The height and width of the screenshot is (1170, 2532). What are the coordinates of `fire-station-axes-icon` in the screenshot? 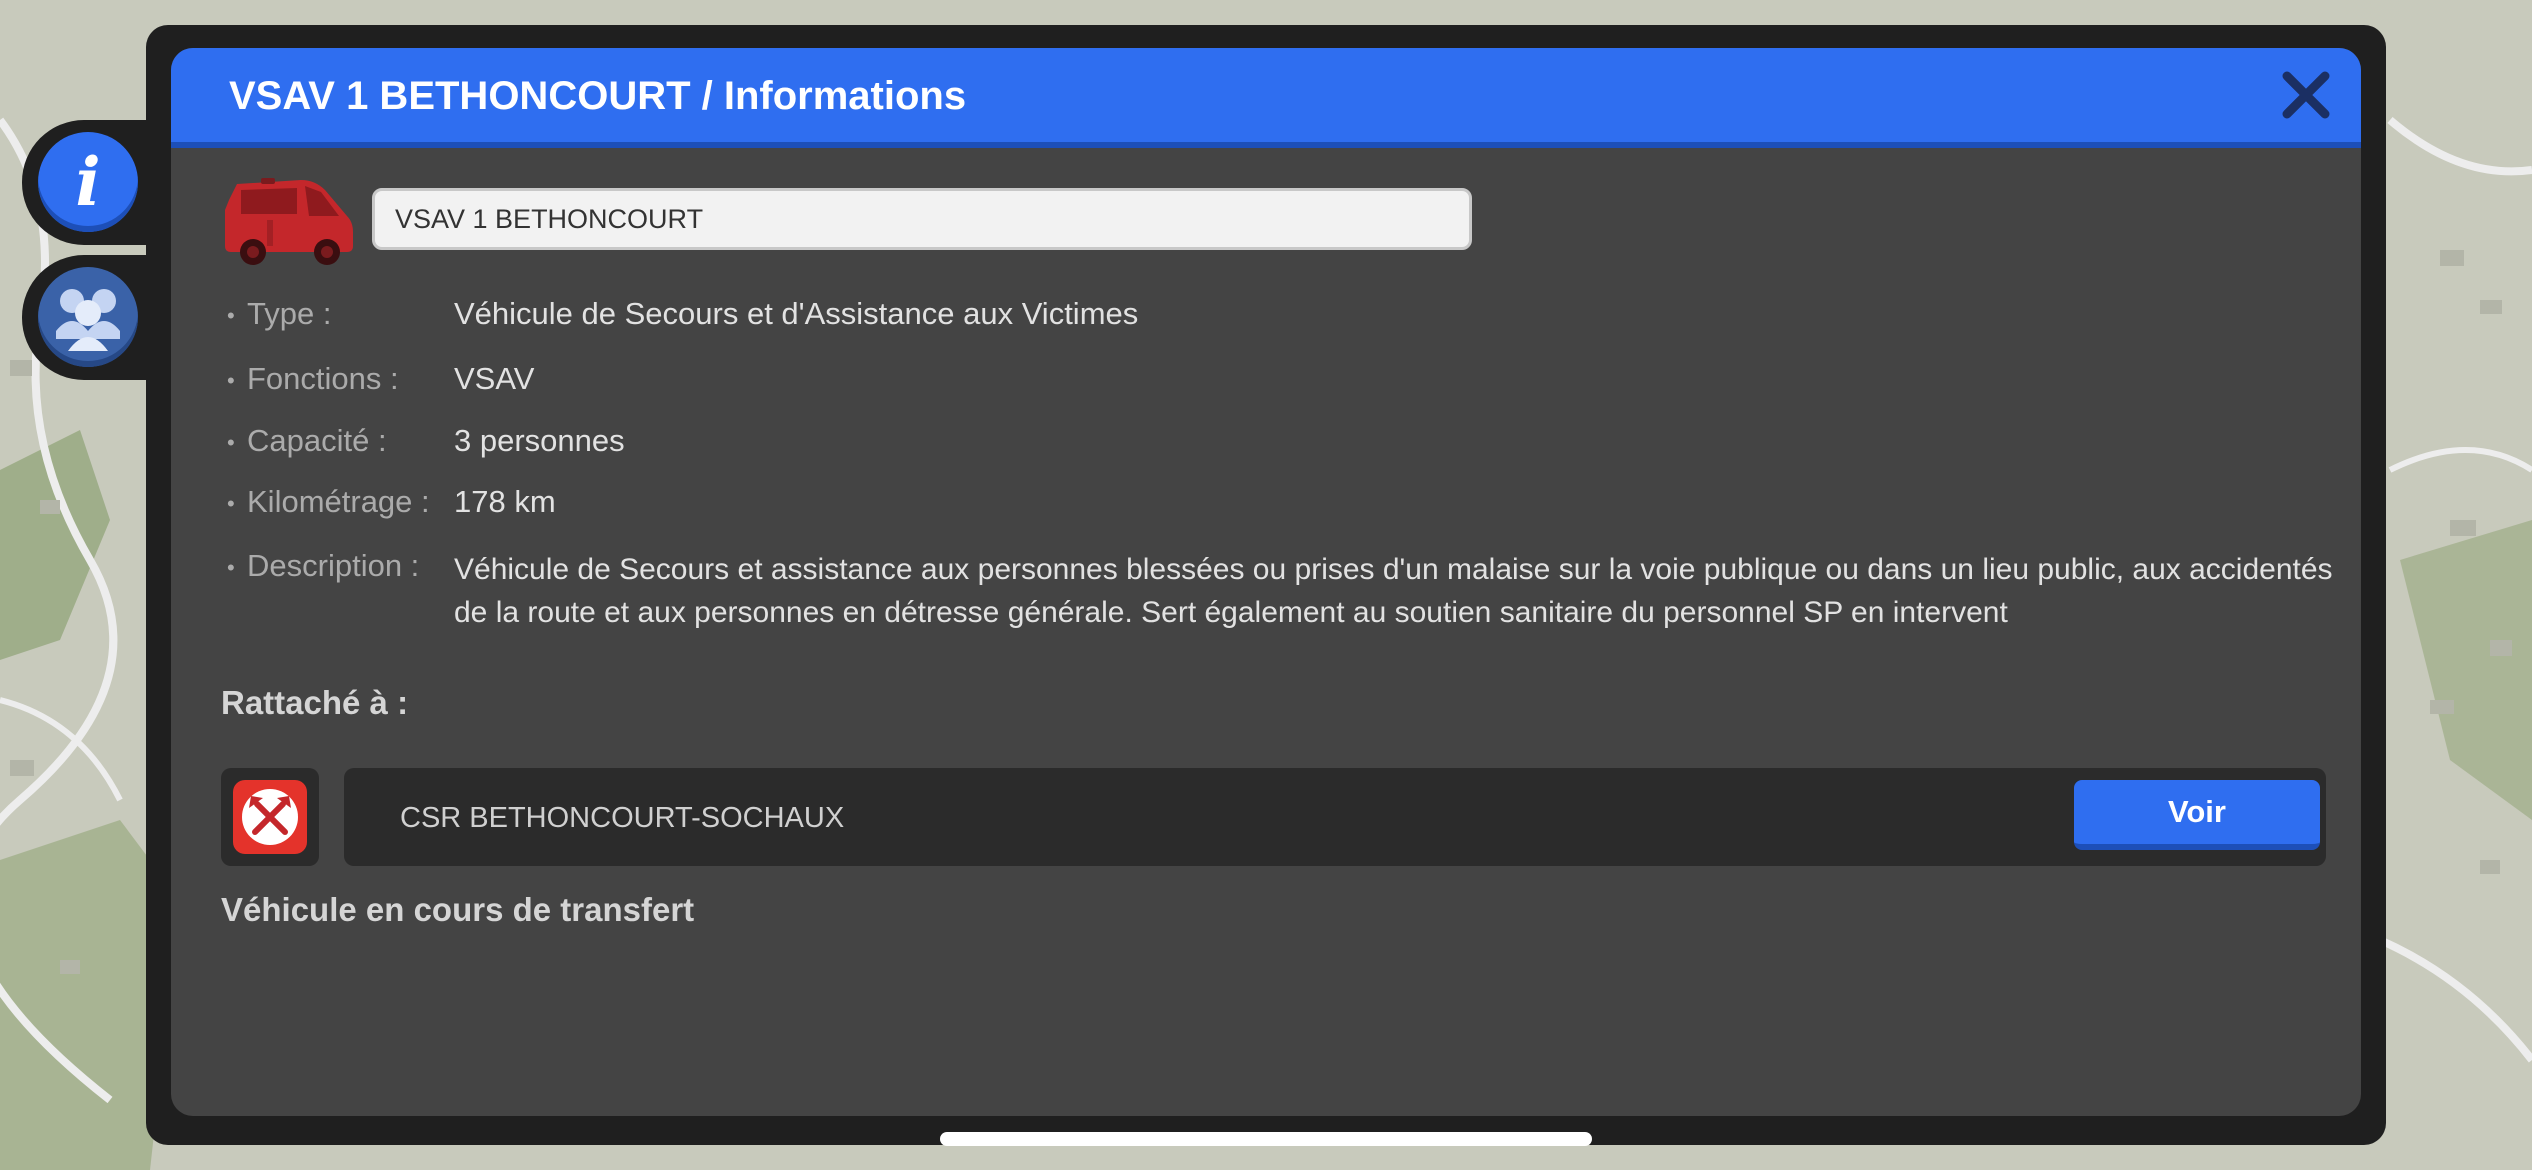 It's located at (270, 817).